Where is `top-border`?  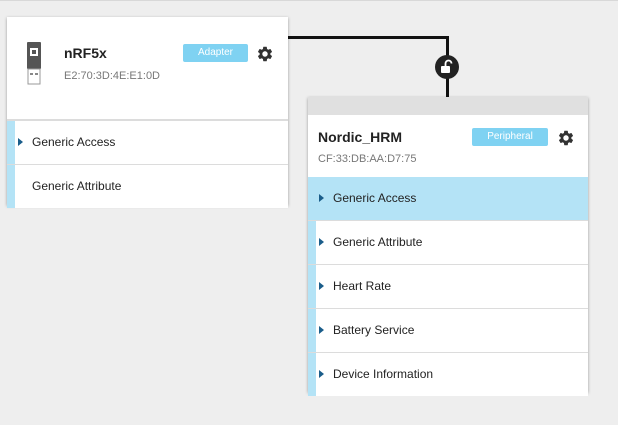
top-border is located at coordinates (309, 0).